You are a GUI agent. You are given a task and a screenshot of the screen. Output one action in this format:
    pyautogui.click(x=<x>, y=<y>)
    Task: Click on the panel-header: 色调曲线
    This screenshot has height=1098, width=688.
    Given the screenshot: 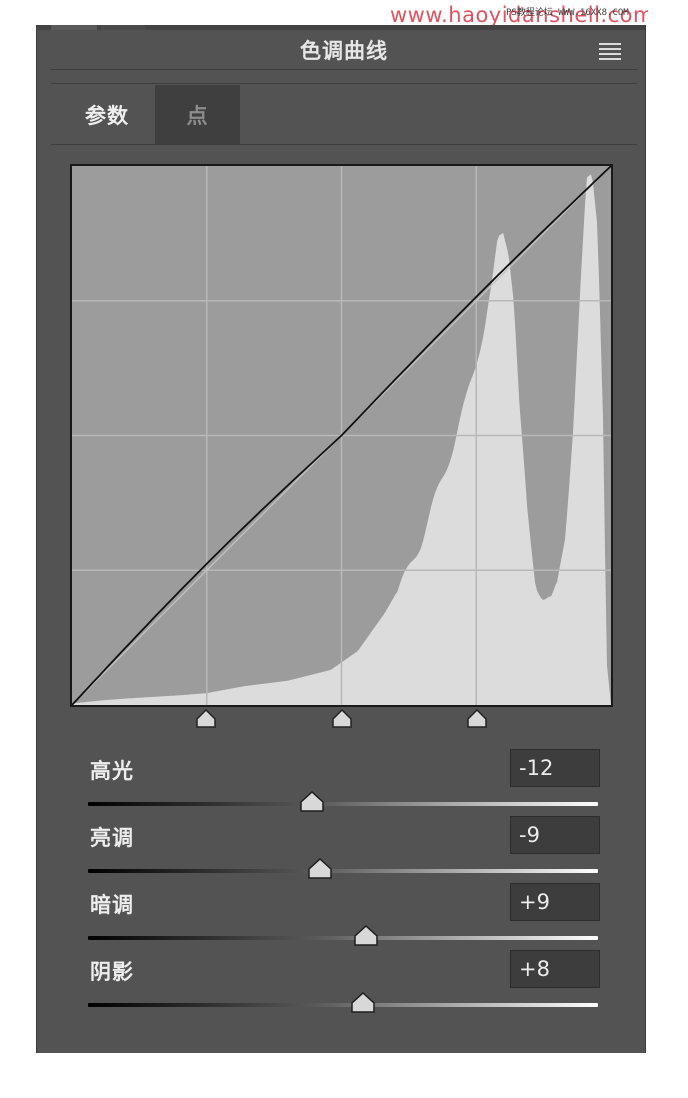 What is the action you would take?
    pyautogui.click(x=344, y=50)
    